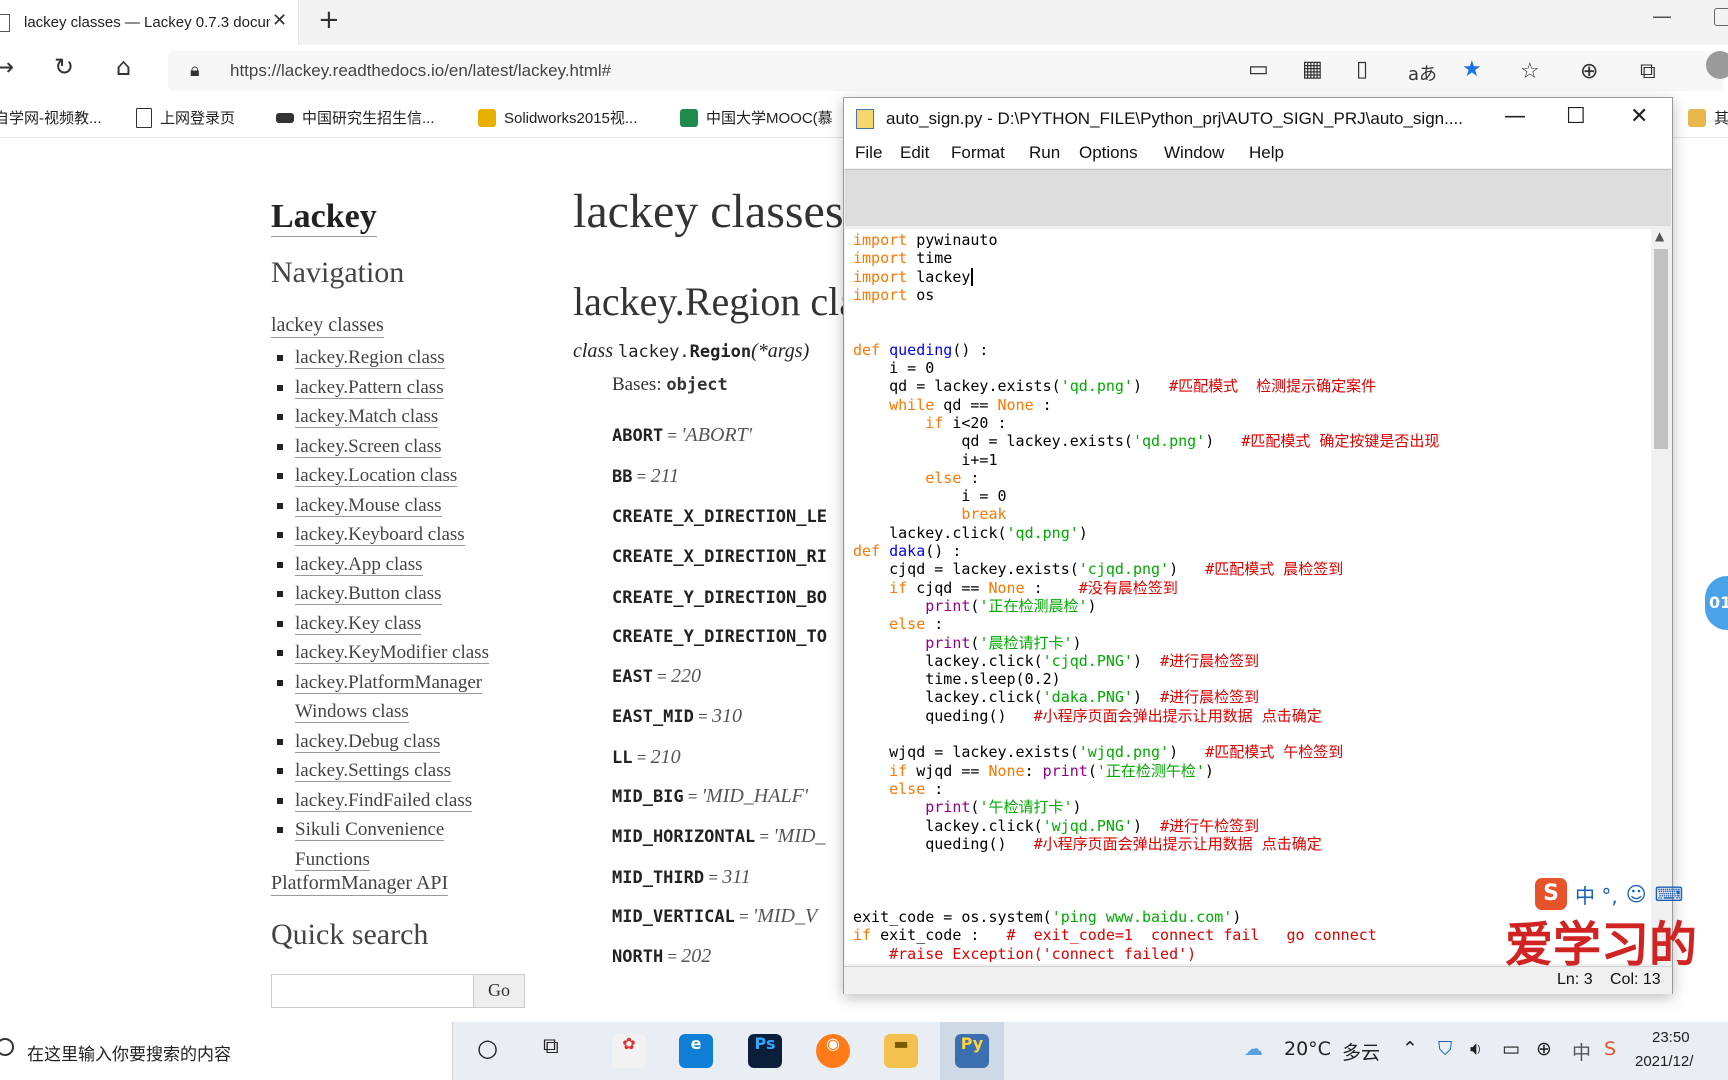  I want to click on bookmark-item: 中国大学MOOC(慕, so click(756, 117).